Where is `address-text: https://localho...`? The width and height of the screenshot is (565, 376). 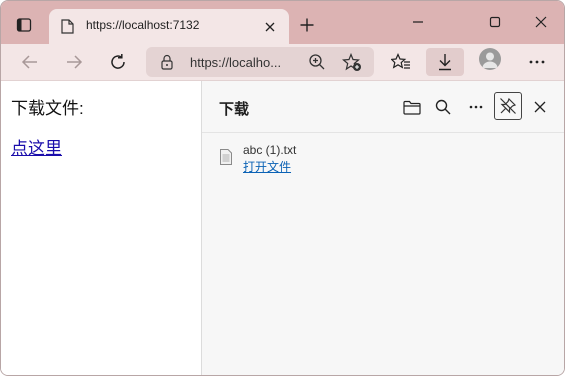
address-text: https://localho... is located at coordinates (236, 62).